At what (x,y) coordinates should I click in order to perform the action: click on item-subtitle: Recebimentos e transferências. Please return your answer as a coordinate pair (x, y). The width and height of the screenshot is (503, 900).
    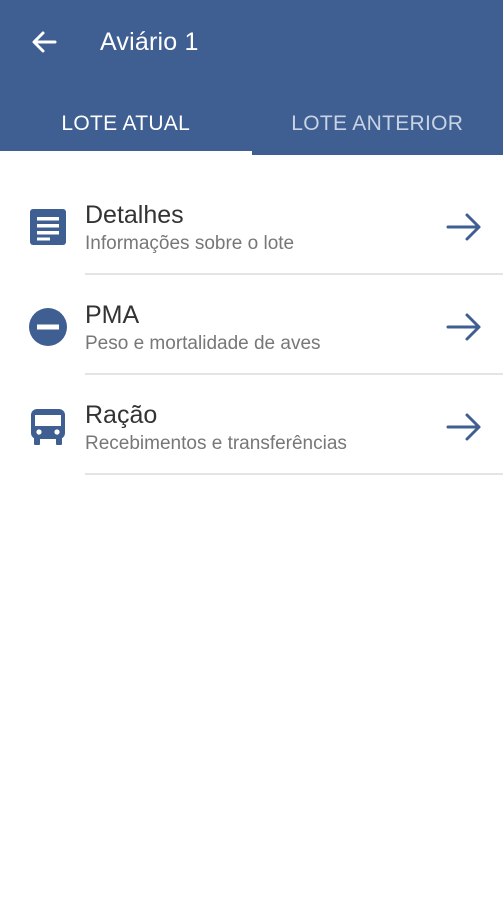
    Looking at the image, I should click on (216, 443).